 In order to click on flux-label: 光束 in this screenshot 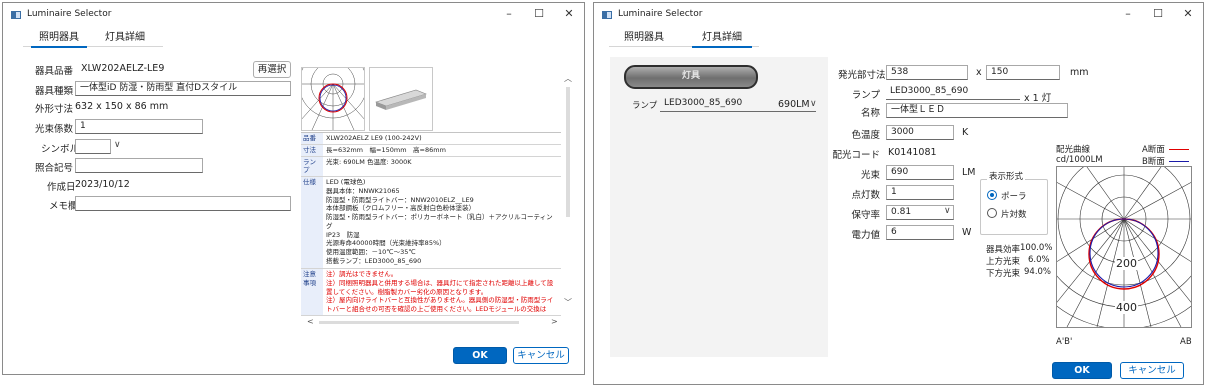, I will do `click(870, 175)`.